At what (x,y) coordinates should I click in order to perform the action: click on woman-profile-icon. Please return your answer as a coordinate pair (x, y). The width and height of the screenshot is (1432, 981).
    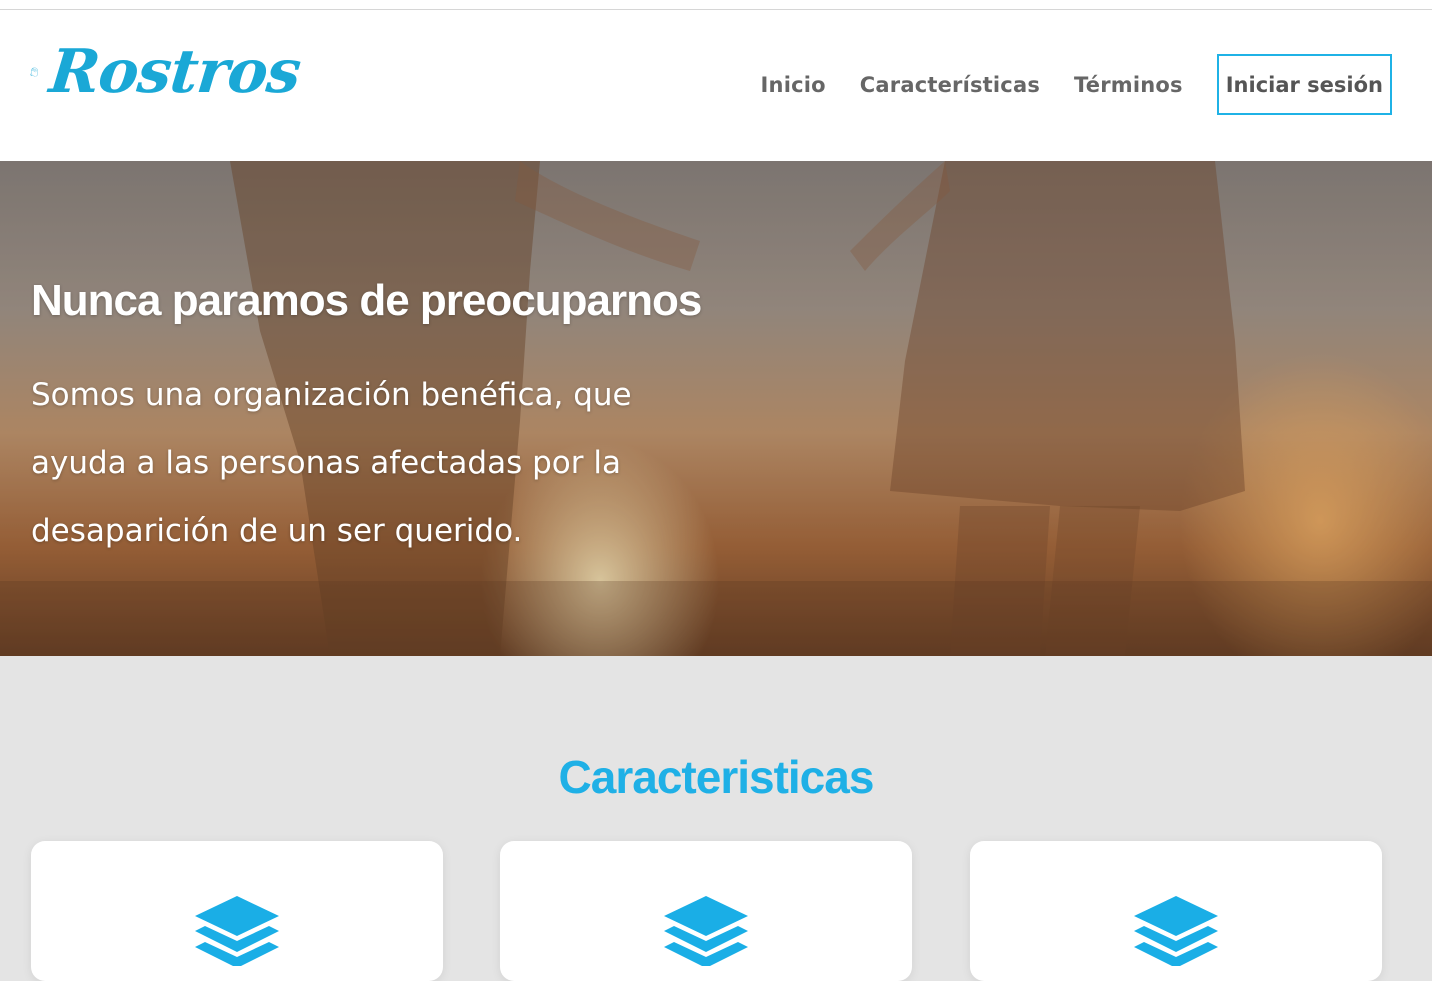
    Looking at the image, I should click on (34, 72).